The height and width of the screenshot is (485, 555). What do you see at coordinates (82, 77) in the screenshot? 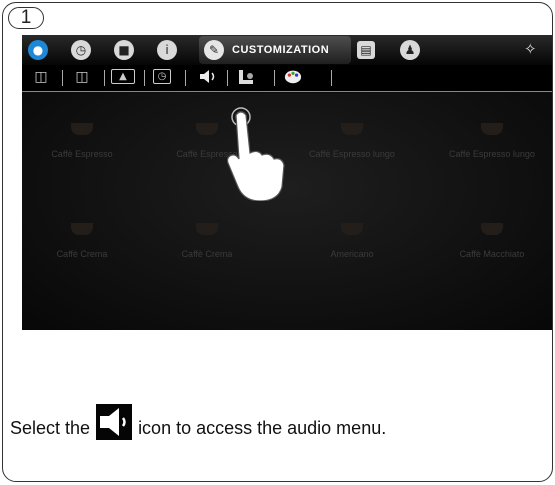
I see `book-open-icon: ◫` at bounding box center [82, 77].